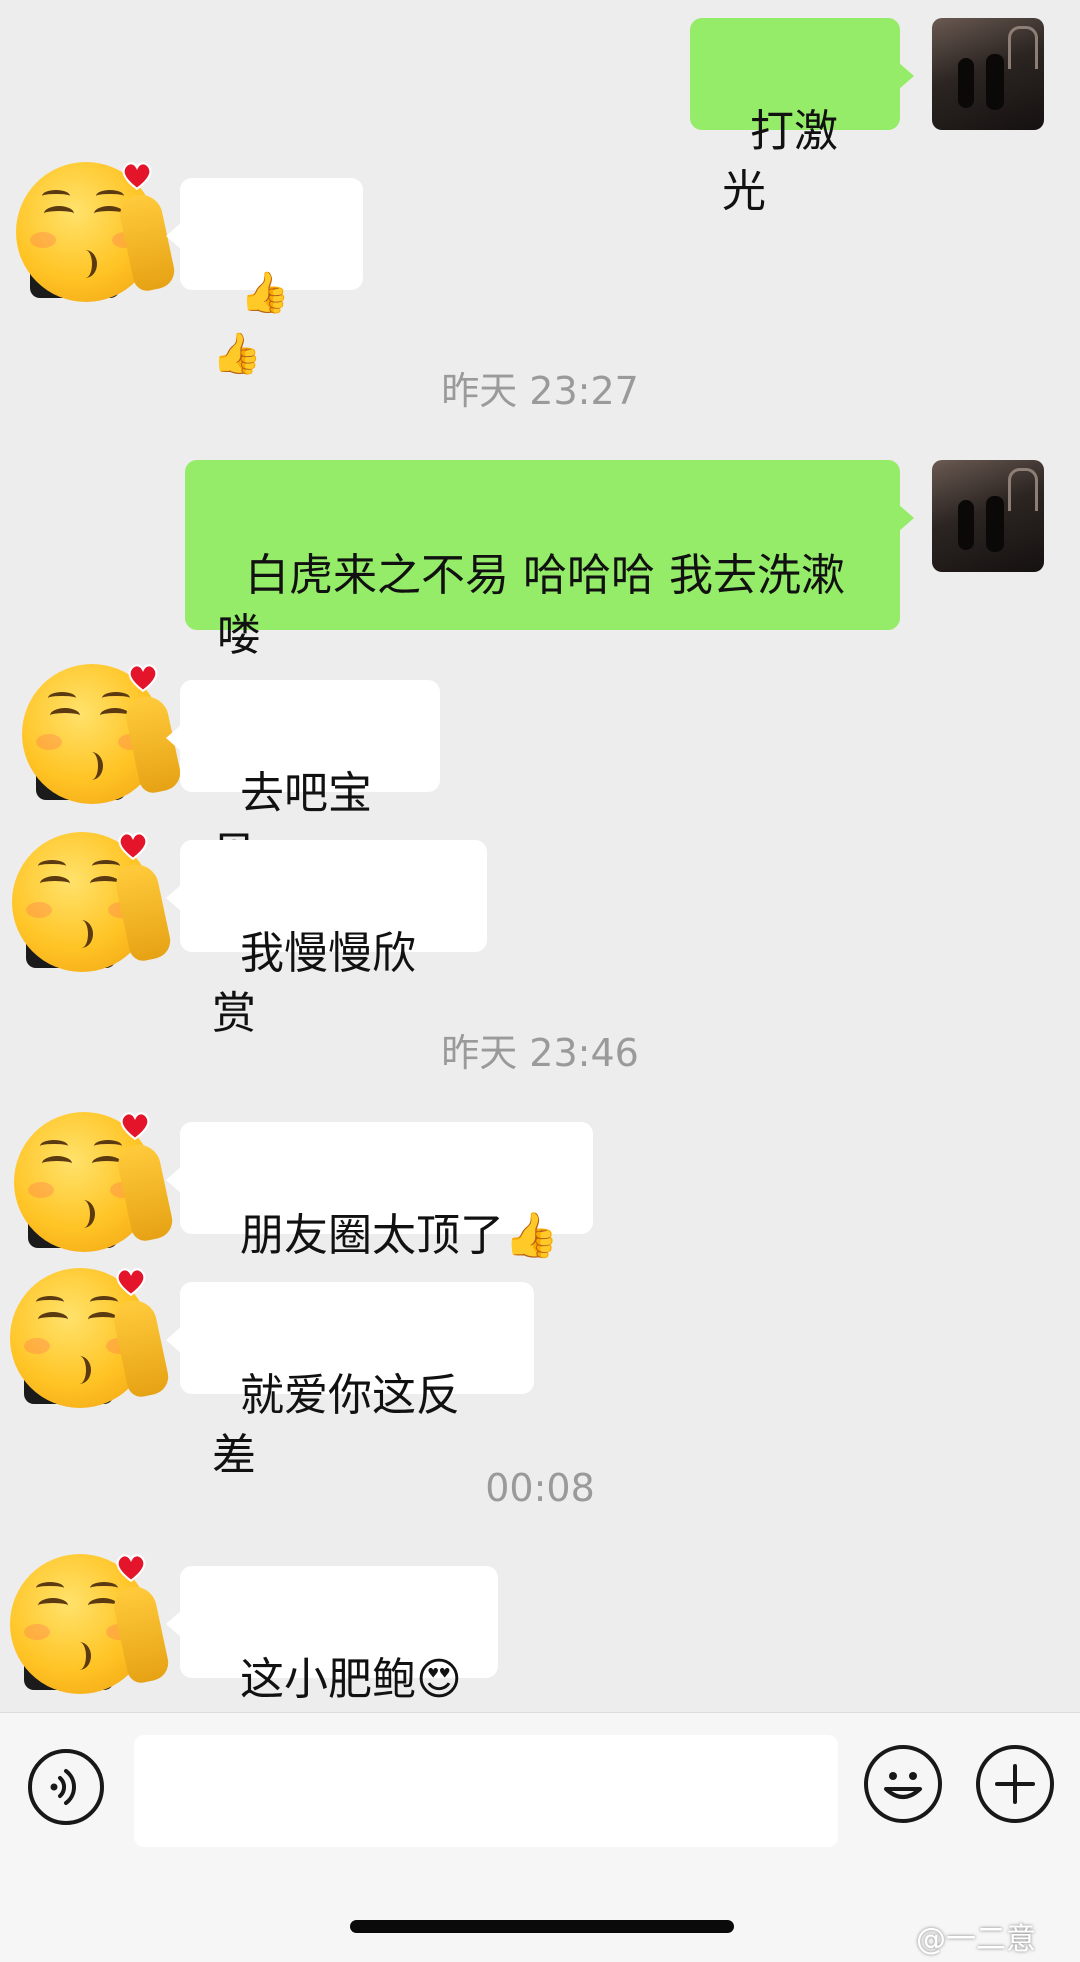 Image resolution: width=1080 pixels, height=1962 pixels. I want to click on contact-message-bubble: 👍👍, so click(264, 277).